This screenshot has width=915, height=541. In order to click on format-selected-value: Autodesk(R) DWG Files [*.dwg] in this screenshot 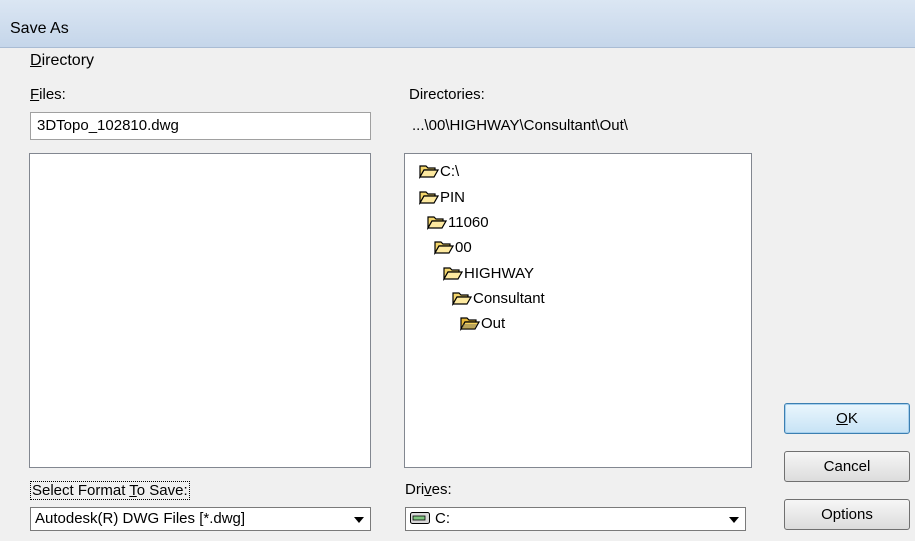, I will do `click(140, 518)`.